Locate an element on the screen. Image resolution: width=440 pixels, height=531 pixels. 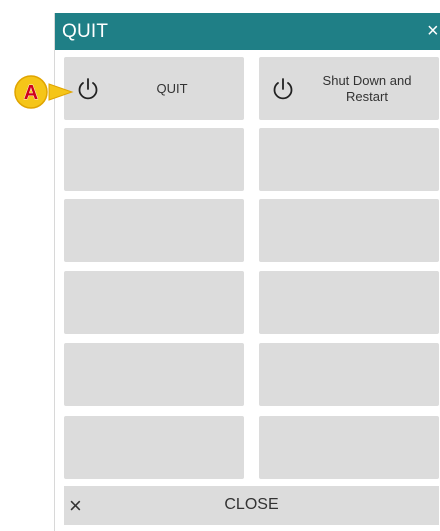
quit-button-label: QUIT is located at coordinates (172, 88).